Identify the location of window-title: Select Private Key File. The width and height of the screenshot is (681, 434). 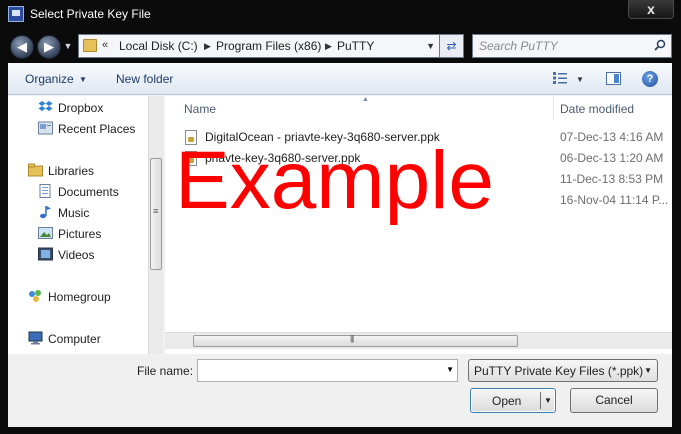
(90, 14).